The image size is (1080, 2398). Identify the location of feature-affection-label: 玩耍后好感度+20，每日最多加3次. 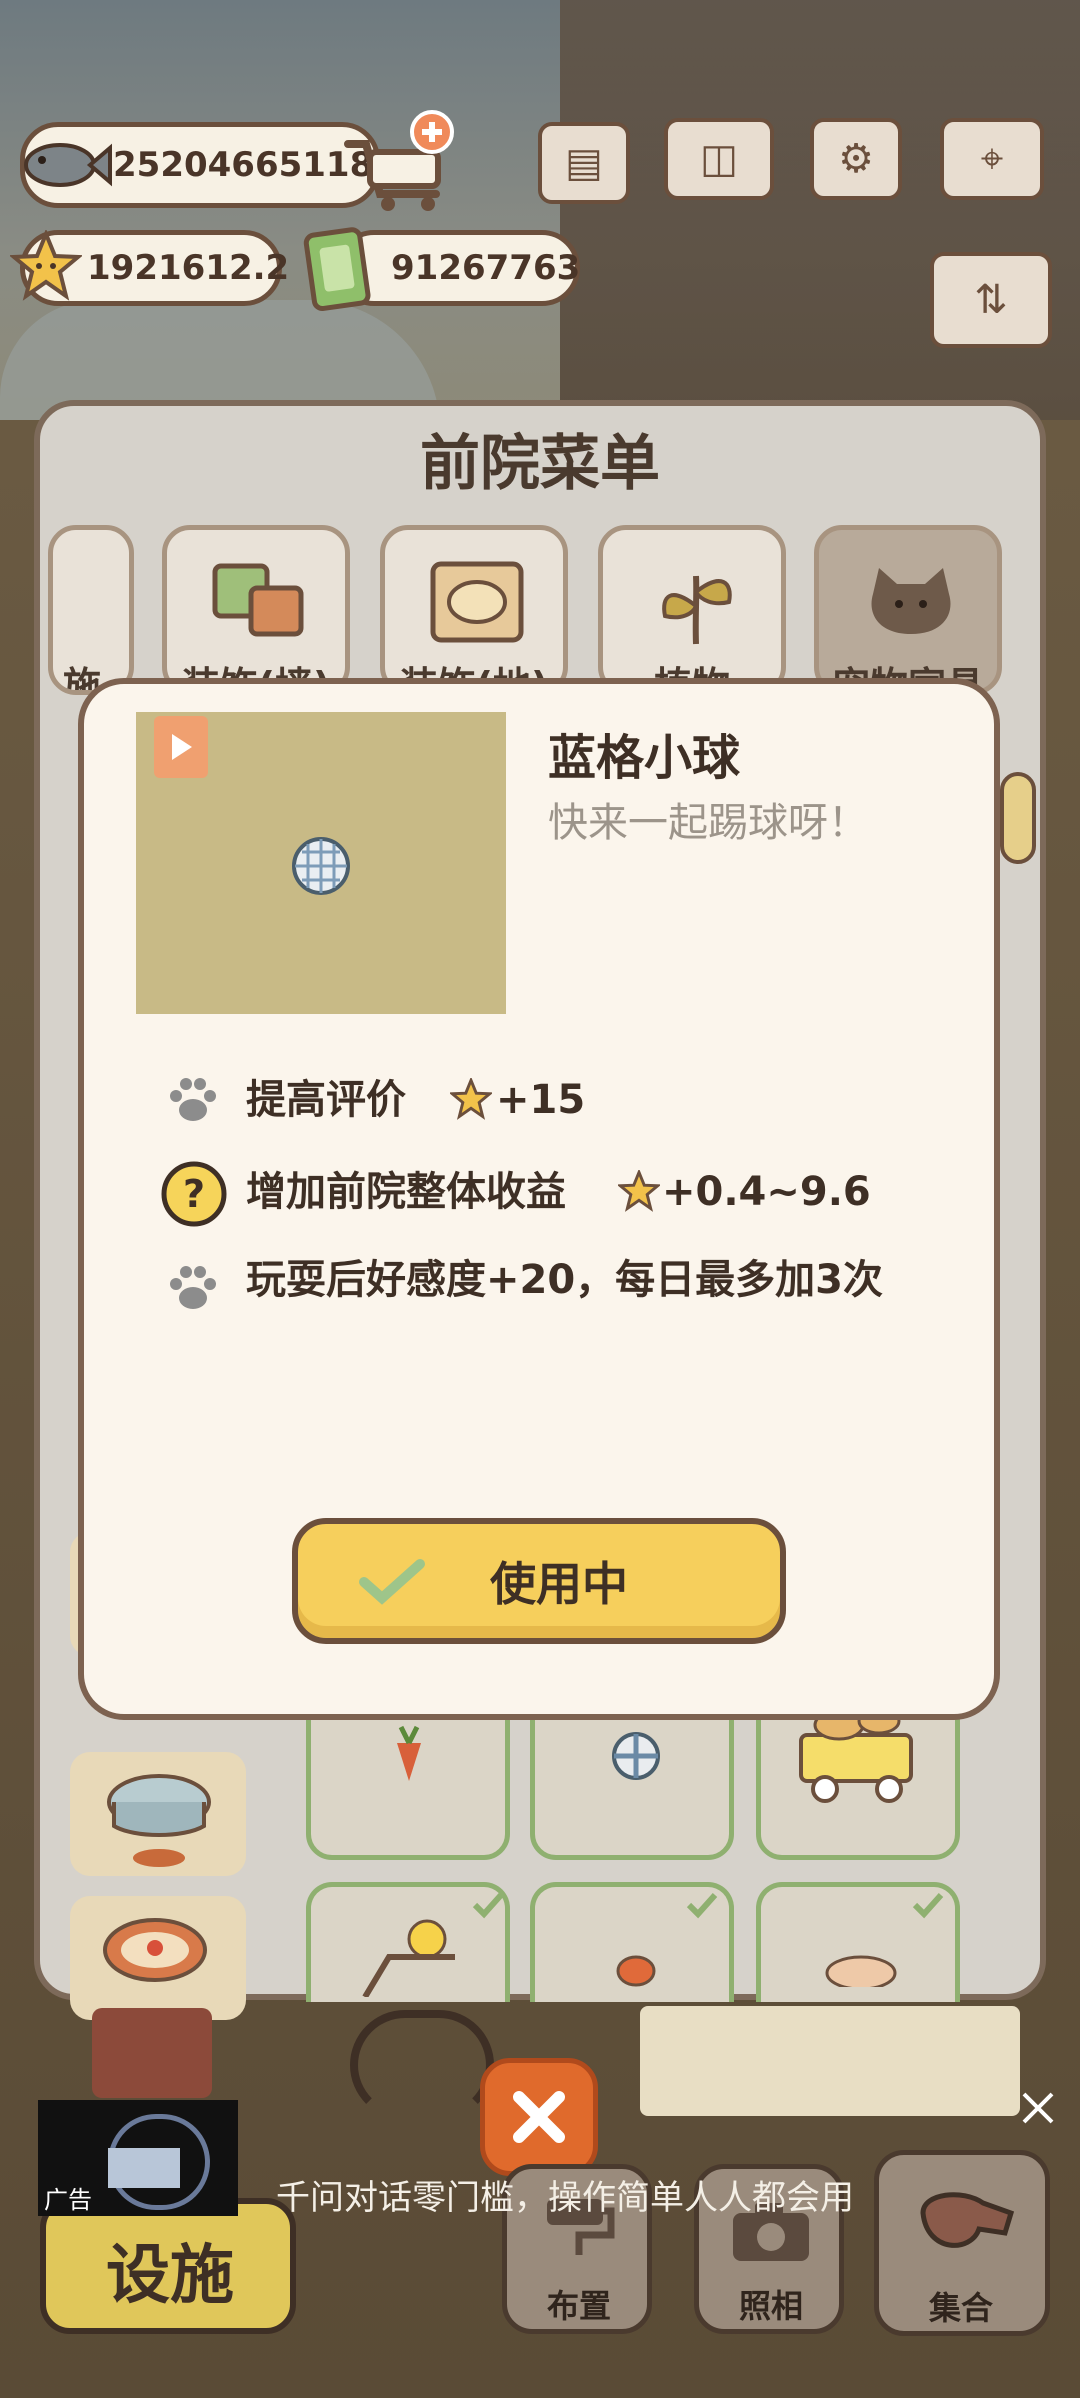
(565, 1280).